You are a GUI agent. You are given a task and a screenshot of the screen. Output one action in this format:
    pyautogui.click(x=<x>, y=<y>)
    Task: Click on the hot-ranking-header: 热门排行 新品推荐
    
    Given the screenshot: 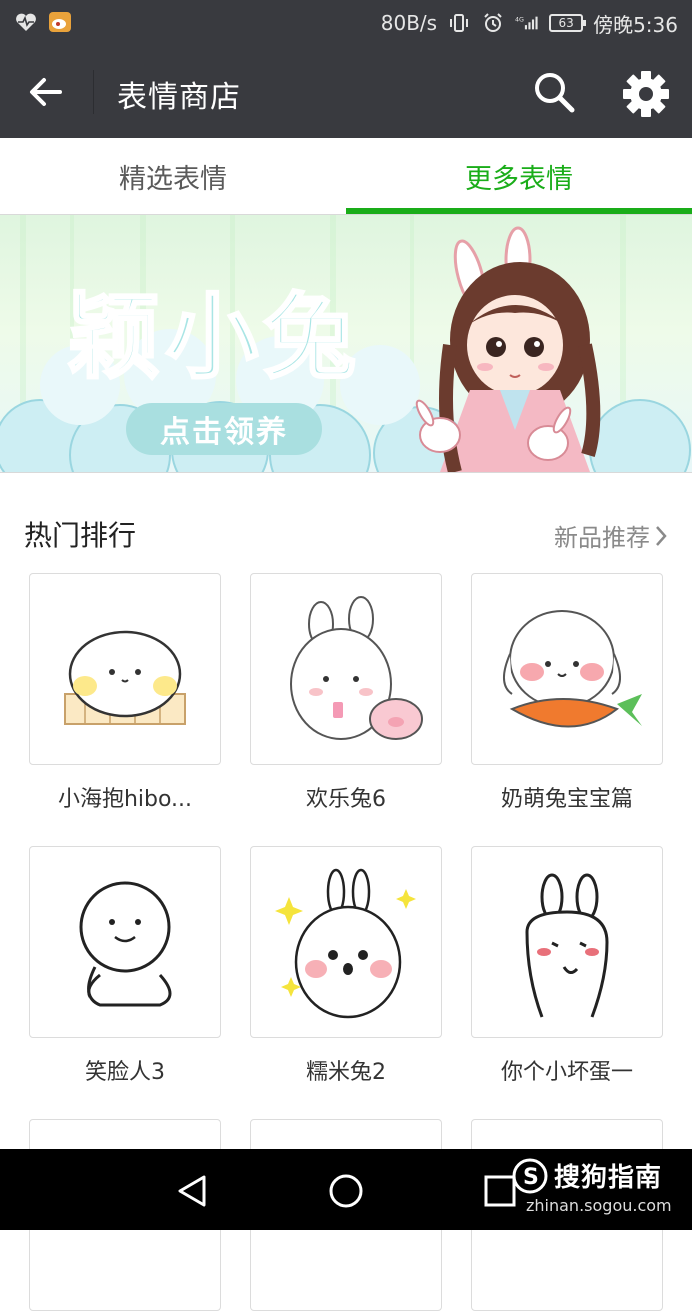 What is the action you would take?
    pyautogui.click(x=346, y=535)
    